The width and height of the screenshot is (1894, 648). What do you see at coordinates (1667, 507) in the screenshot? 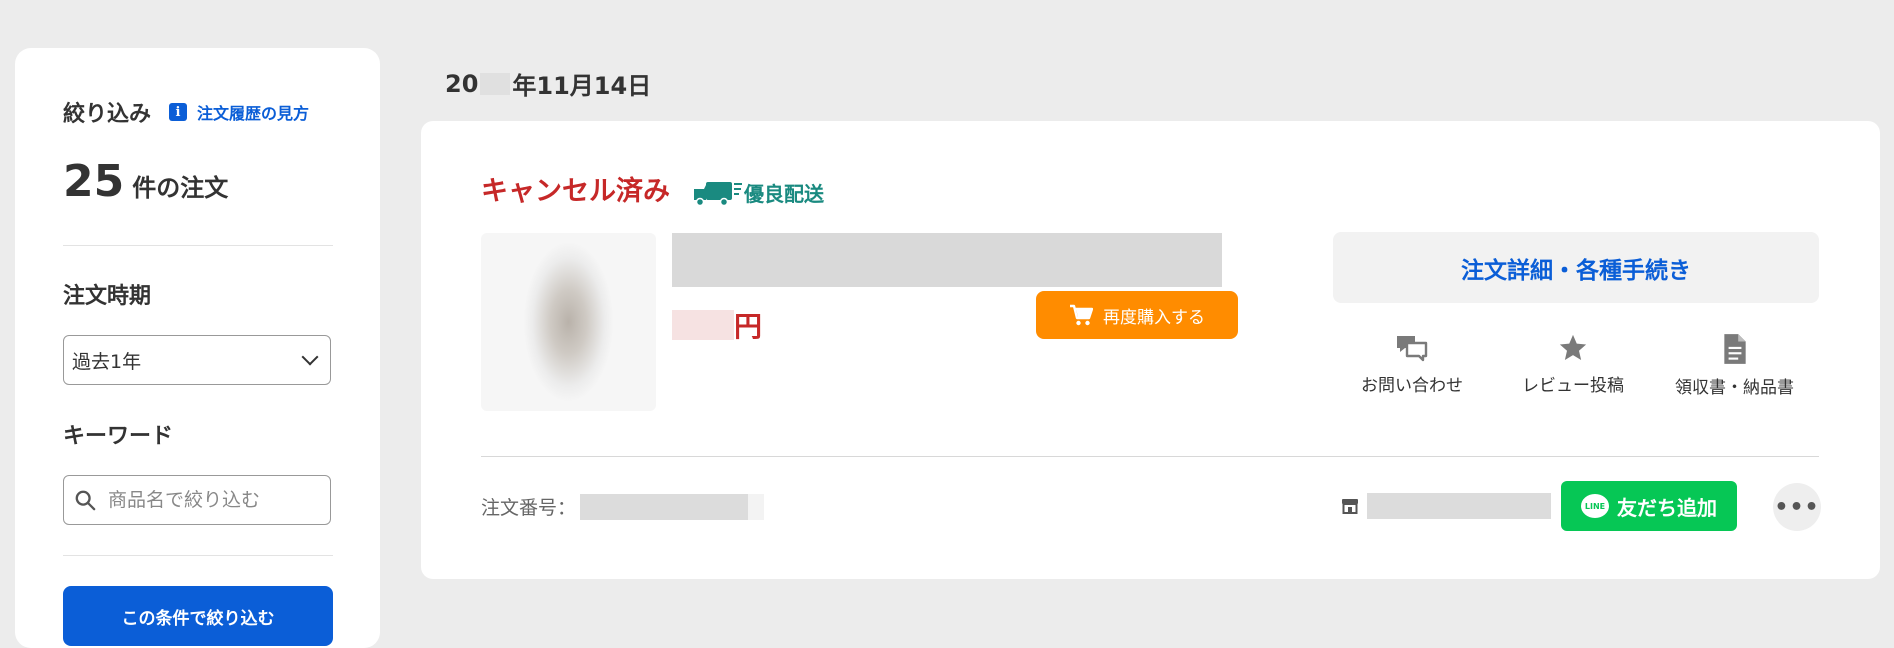
I see `line-button-label: 友だち追加` at bounding box center [1667, 507].